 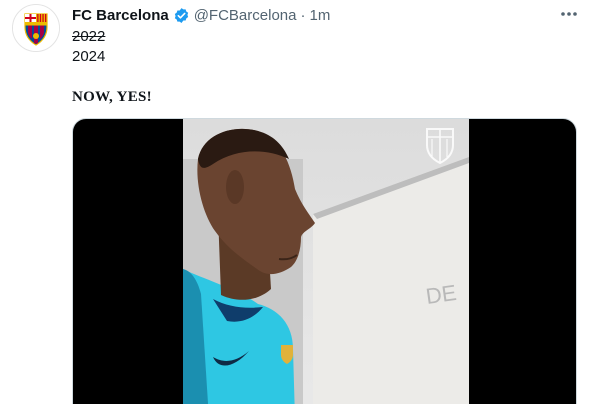 What do you see at coordinates (120, 15) in the screenshot?
I see `display-name: FC Barcelona` at bounding box center [120, 15].